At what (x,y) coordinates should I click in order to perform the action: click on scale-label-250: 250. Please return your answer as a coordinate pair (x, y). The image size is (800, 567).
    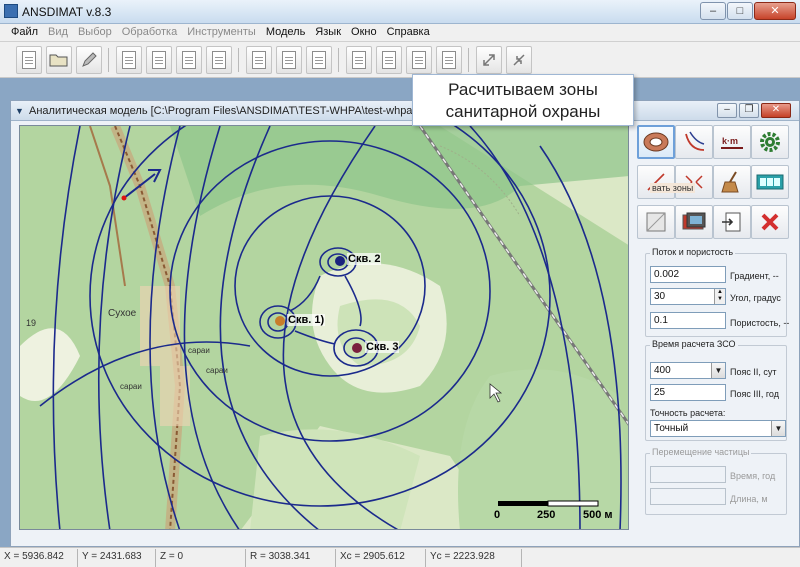
    Looking at the image, I should click on (546, 515).